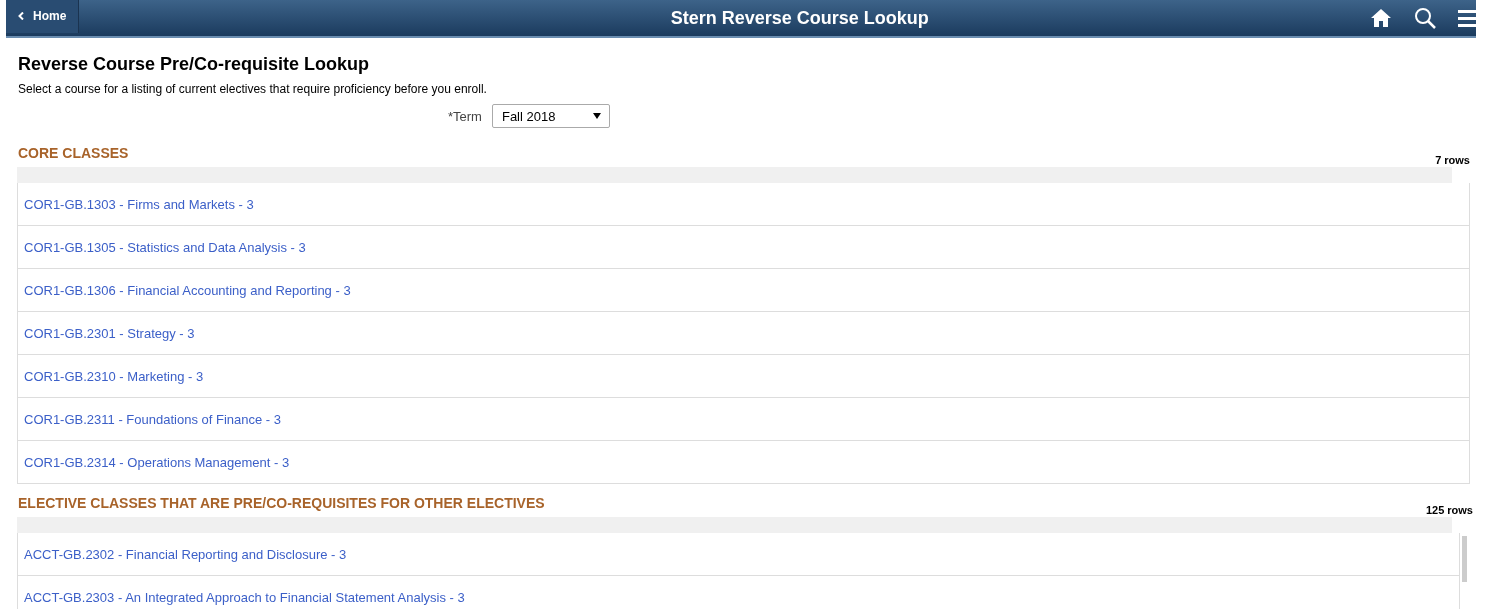  Describe the element at coordinates (1467, 18) in the screenshot. I see `menu-icon` at that location.